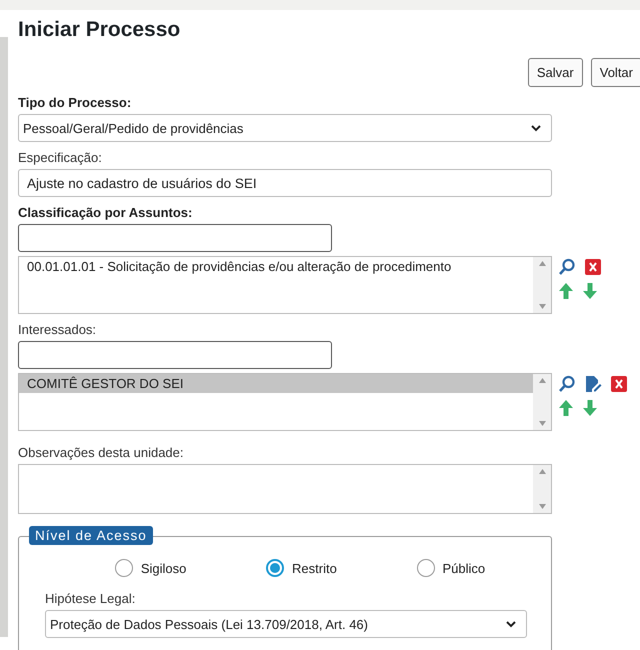  What do you see at coordinates (75, 102) in the screenshot?
I see `field-label: Tipo do Processo:` at bounding box center [75, 102].